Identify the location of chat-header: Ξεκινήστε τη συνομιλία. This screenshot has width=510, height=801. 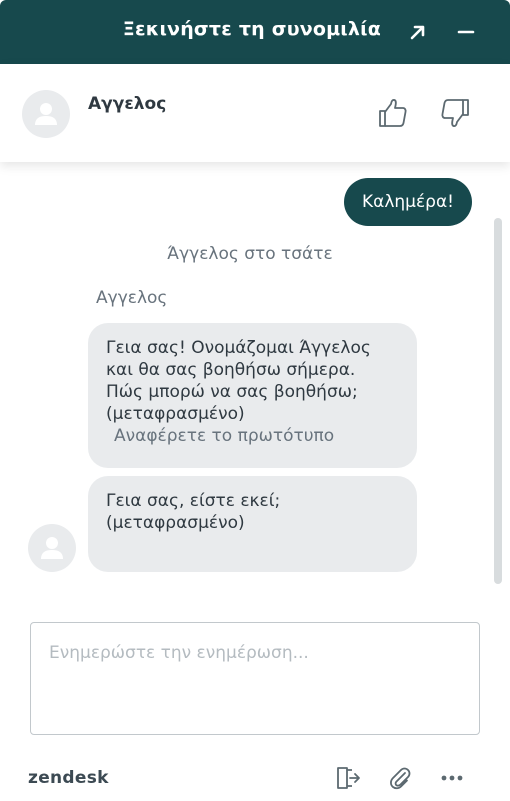
(255, 32).